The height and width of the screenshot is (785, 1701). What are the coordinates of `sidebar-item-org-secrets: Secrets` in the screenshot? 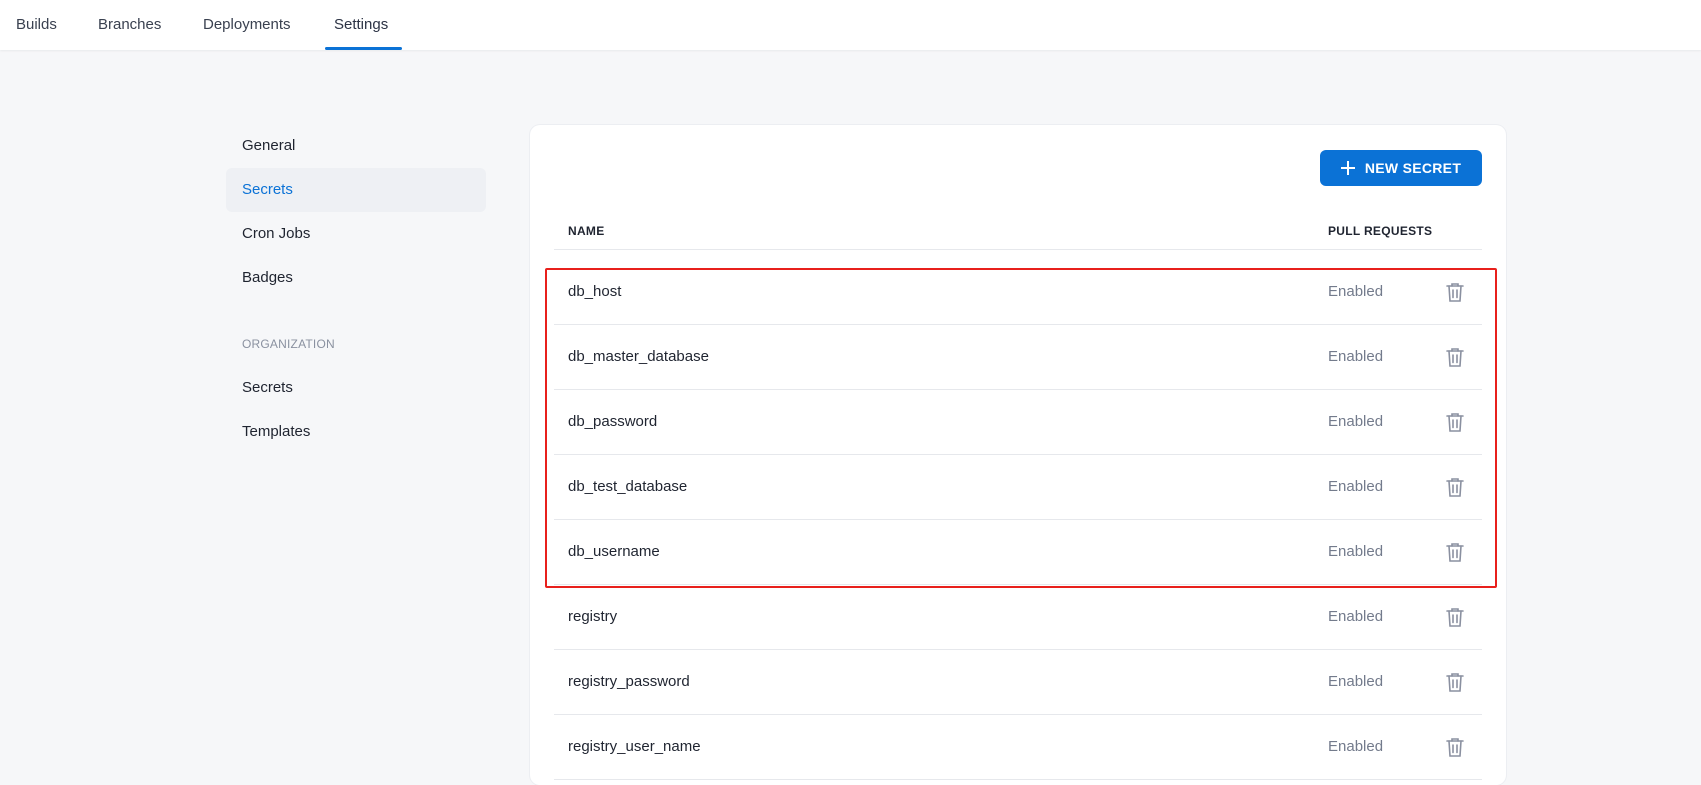 It's located at (356, 388).